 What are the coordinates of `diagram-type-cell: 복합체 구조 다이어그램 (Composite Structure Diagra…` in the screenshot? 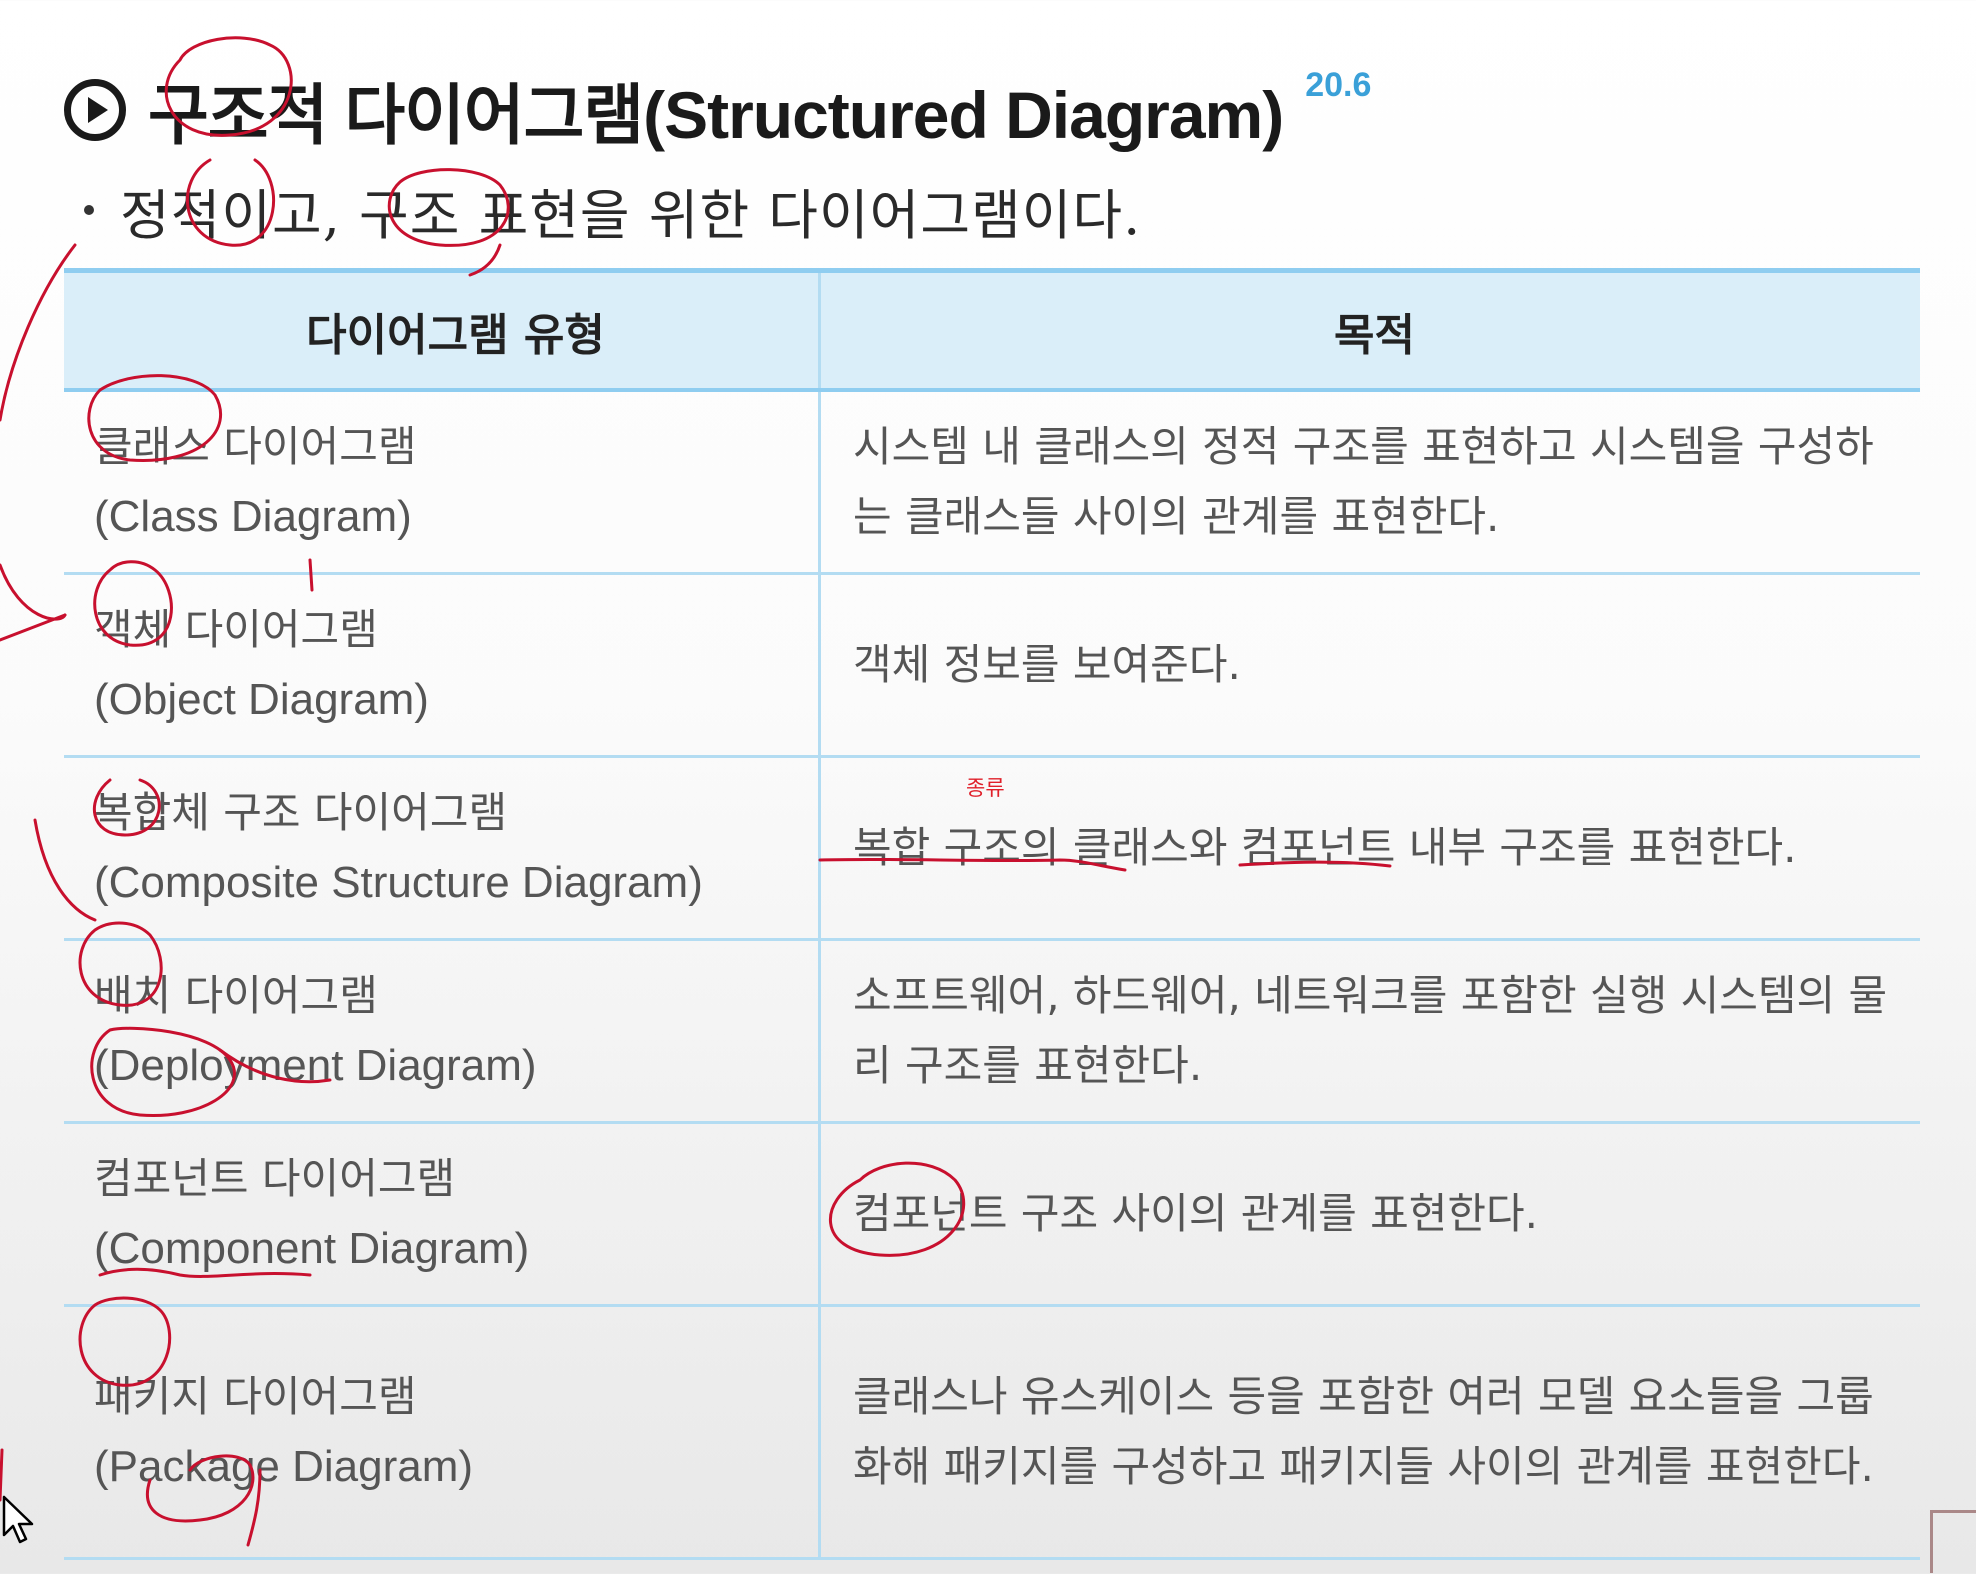 It's located at (442, 848).